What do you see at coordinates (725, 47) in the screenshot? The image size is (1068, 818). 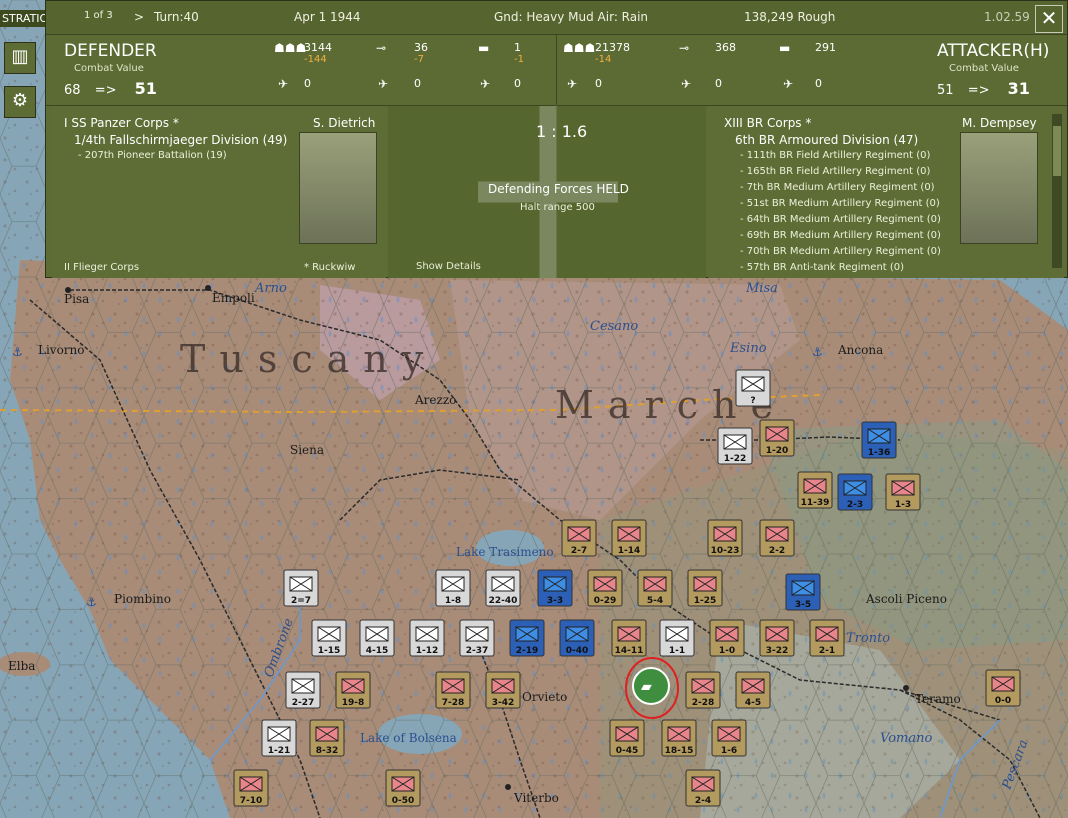 I see `attacker-guns: 368` at bounding box center [725, 47].